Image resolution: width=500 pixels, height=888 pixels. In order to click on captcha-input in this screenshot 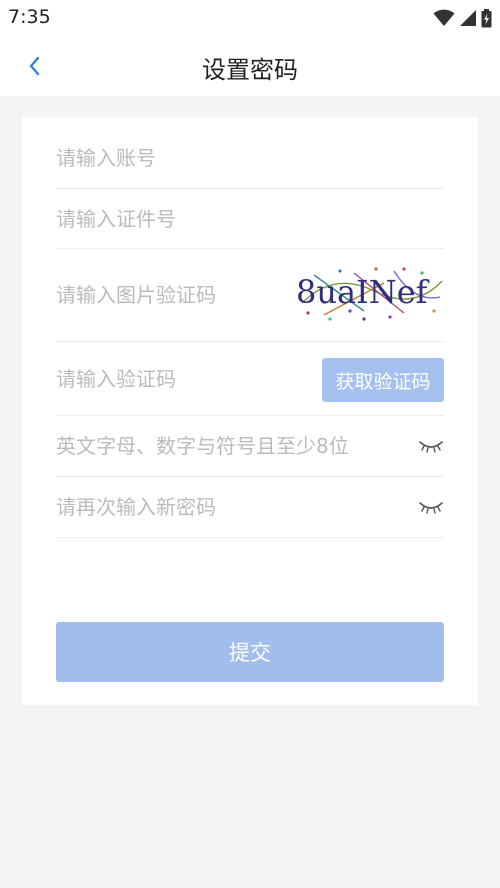, I will do `click(170, 295)`.